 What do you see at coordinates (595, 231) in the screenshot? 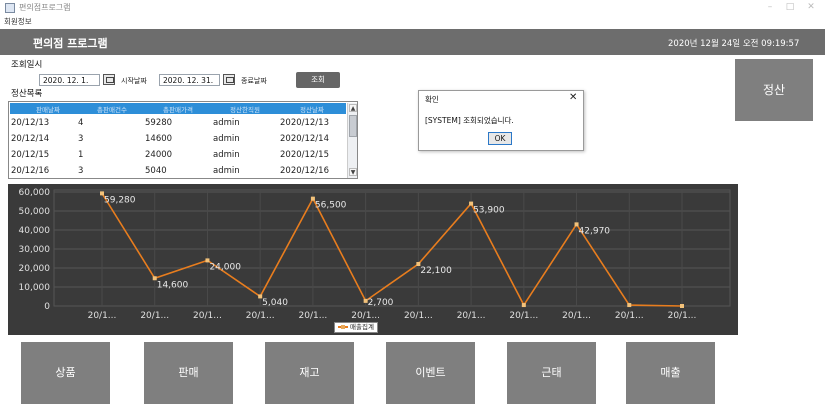
I see `data-label: 42,970` at bounding box center [595, 231].